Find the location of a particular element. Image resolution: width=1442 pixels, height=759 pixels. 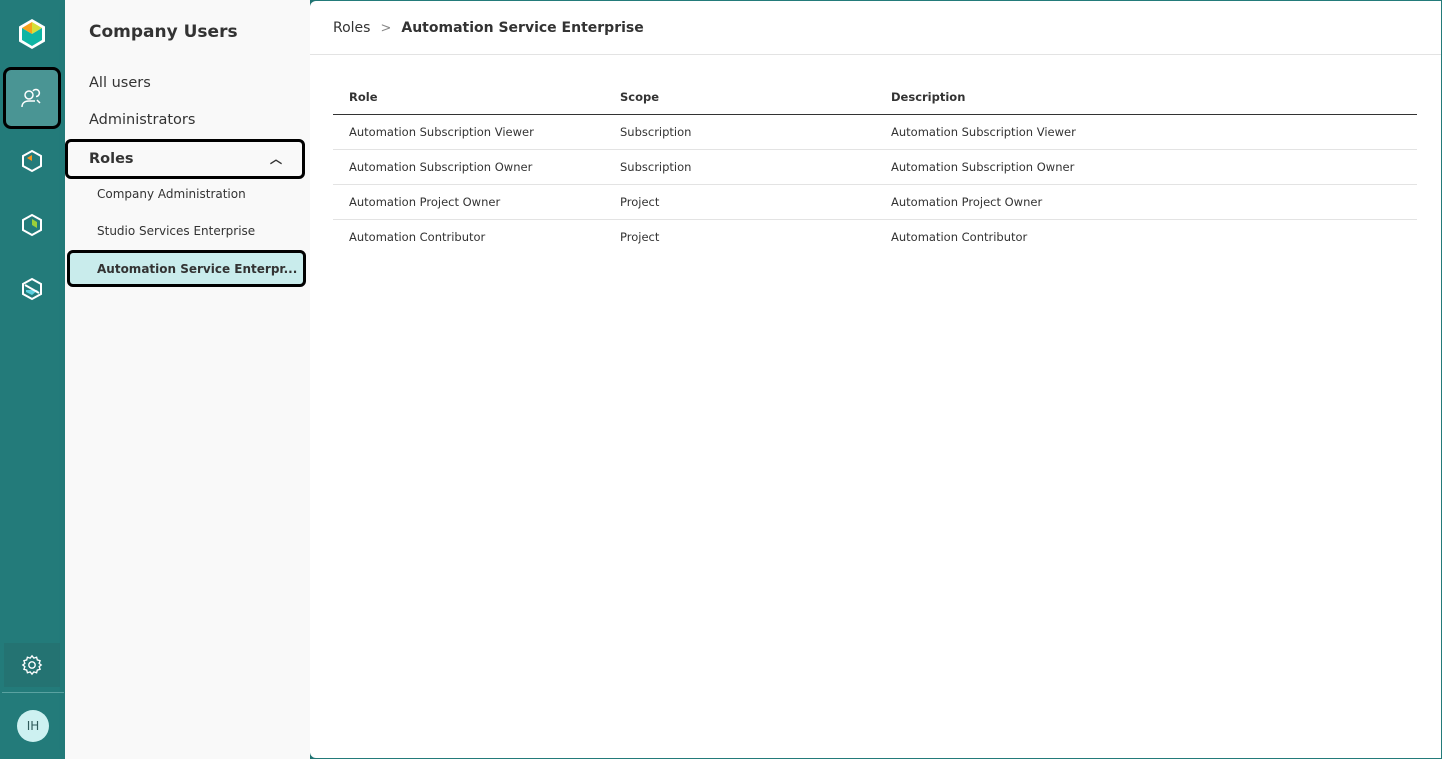

product-b-icon is located at coordinates (32, 225).